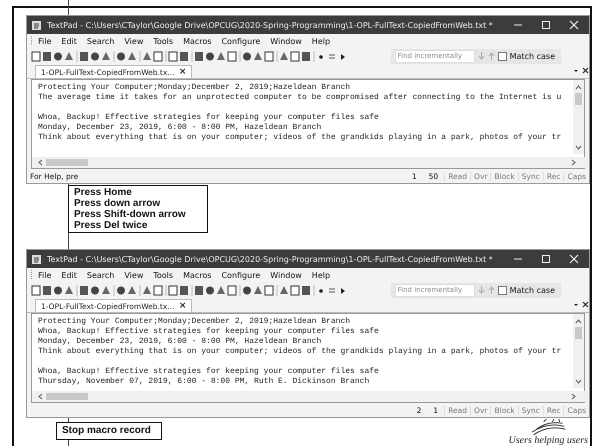 The image size is (602, 446). What do you see at coordinates (300, 98) in the screenshot?
I see `text-line: The average time it takes for an unprotected computer to be compromised after connecting to the Internet is u` at bounding box center [300, 98].